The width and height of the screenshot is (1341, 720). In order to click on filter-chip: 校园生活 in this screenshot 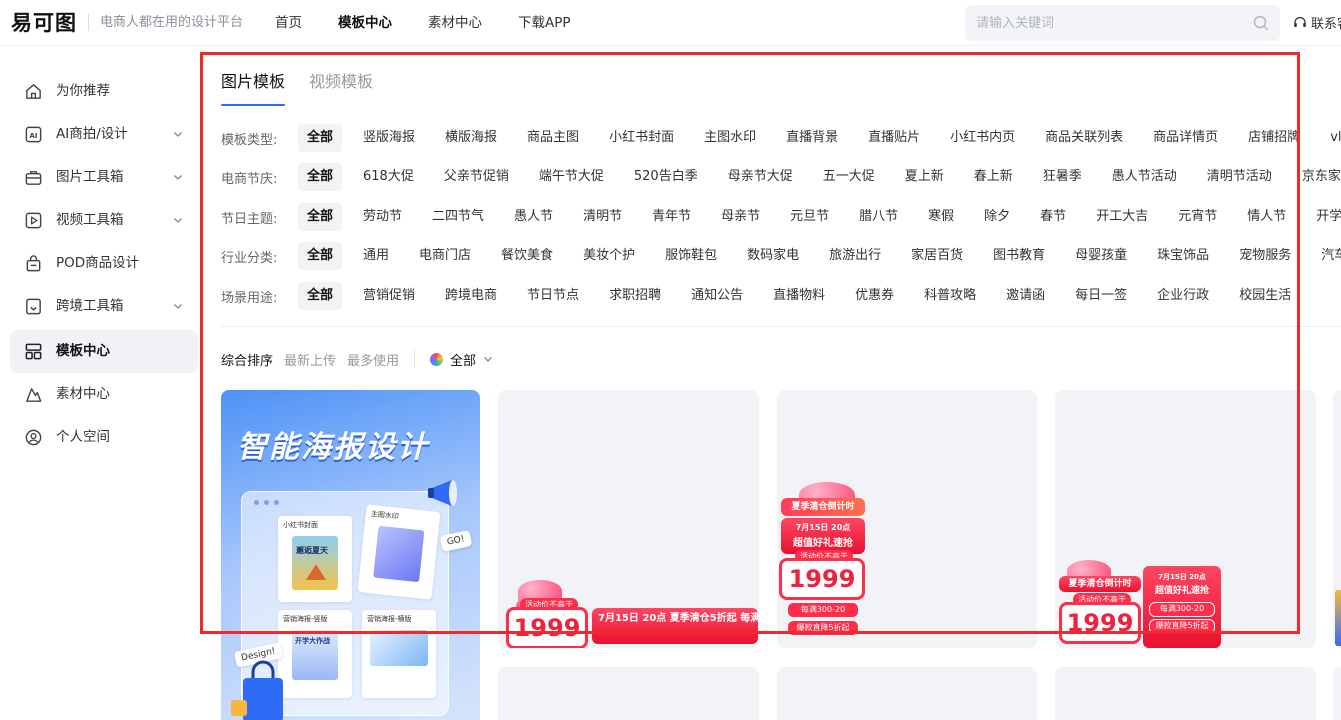, I will do `click(1265, 296)`.